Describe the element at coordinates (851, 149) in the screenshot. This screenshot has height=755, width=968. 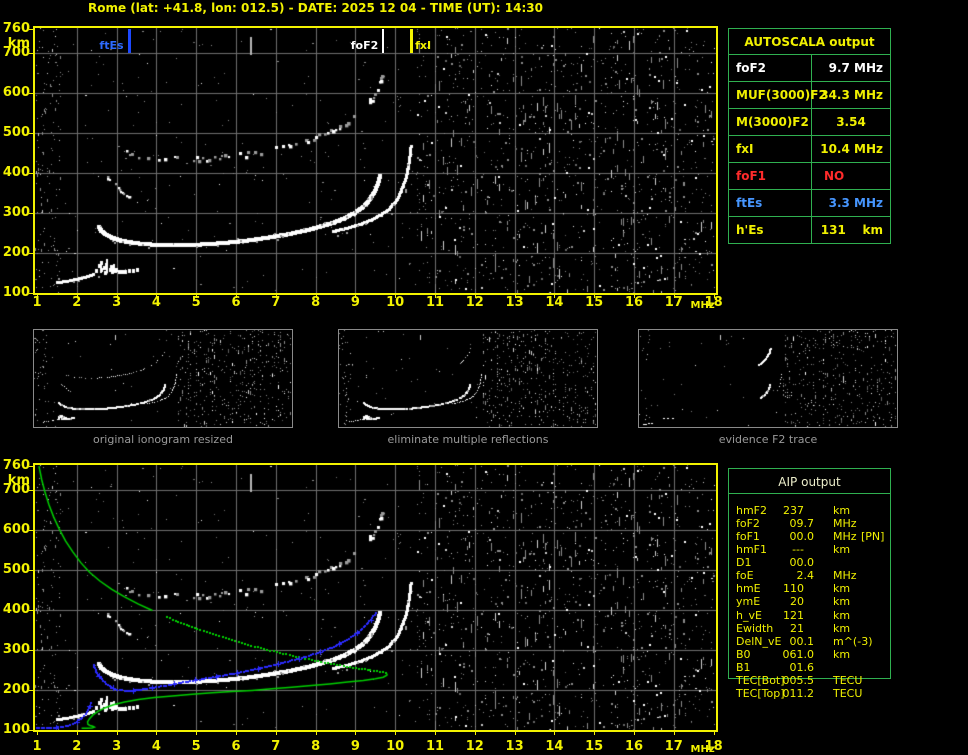
I see `row-value: 10.4 MHz` at that location.